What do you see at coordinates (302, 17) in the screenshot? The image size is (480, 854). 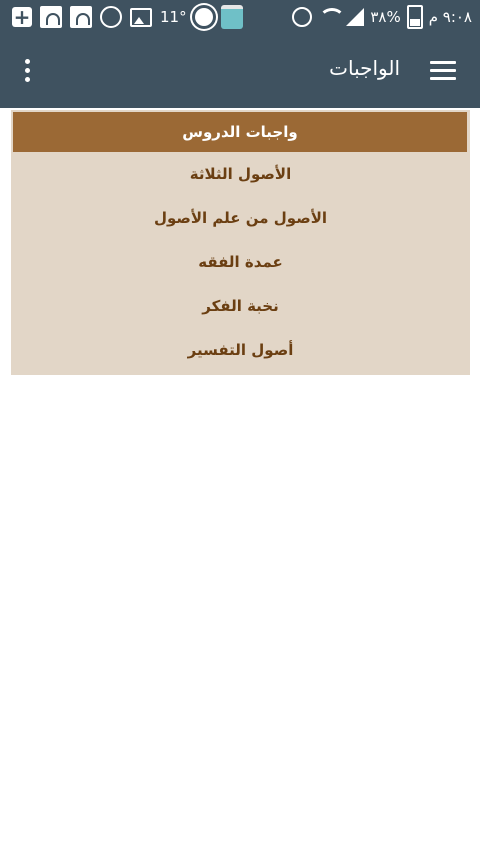 I see `alarm-icon` at bounding box center [302, 17].